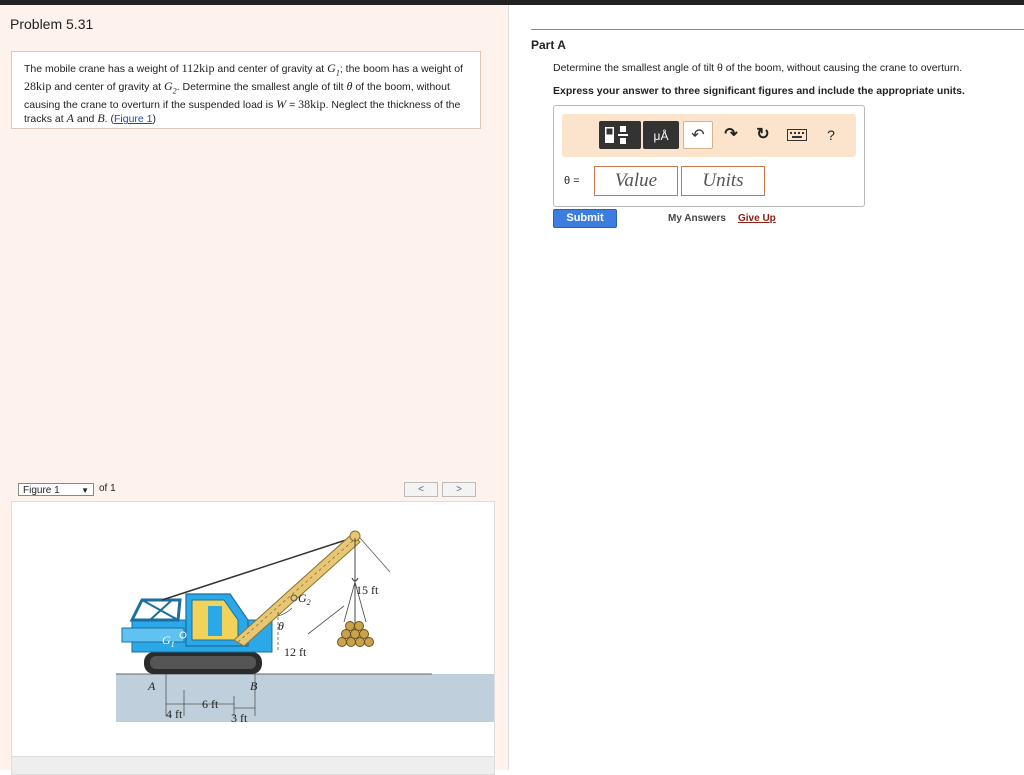 The width and height of the screenshot is (1024, 775). What do you see at coordinates (375, 555) in the screenshot?
I see `dim-15ft` at bounding box center [375, 555].